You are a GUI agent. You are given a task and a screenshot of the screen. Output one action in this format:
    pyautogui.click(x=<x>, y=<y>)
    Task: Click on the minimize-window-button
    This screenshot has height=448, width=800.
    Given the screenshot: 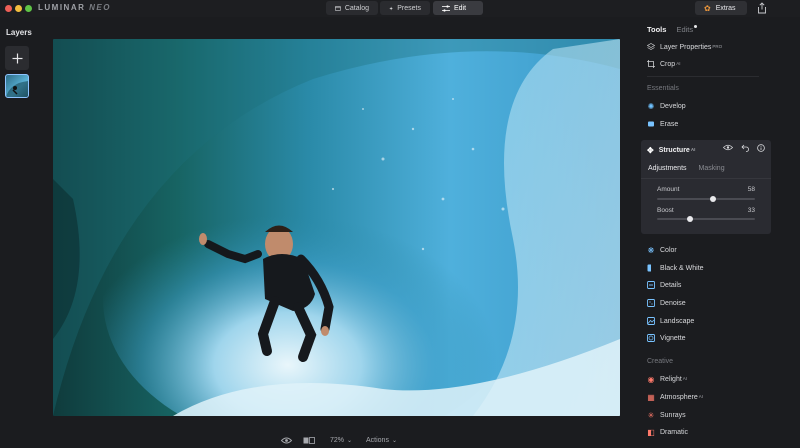 What is the action you would take?
    pyautogui.click(x=18, y=8)
    